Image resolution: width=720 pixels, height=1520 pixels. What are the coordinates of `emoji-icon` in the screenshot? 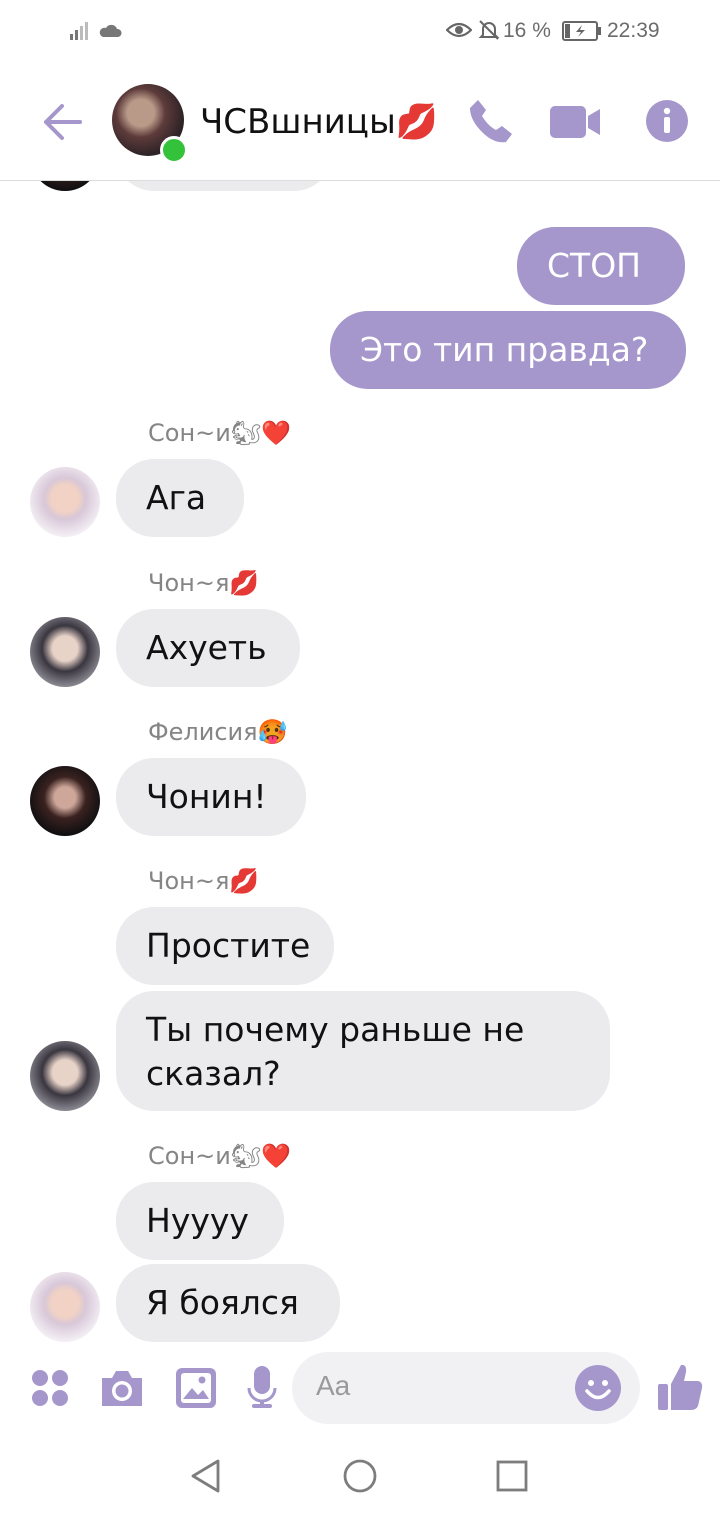 It's located at (598, 1388).